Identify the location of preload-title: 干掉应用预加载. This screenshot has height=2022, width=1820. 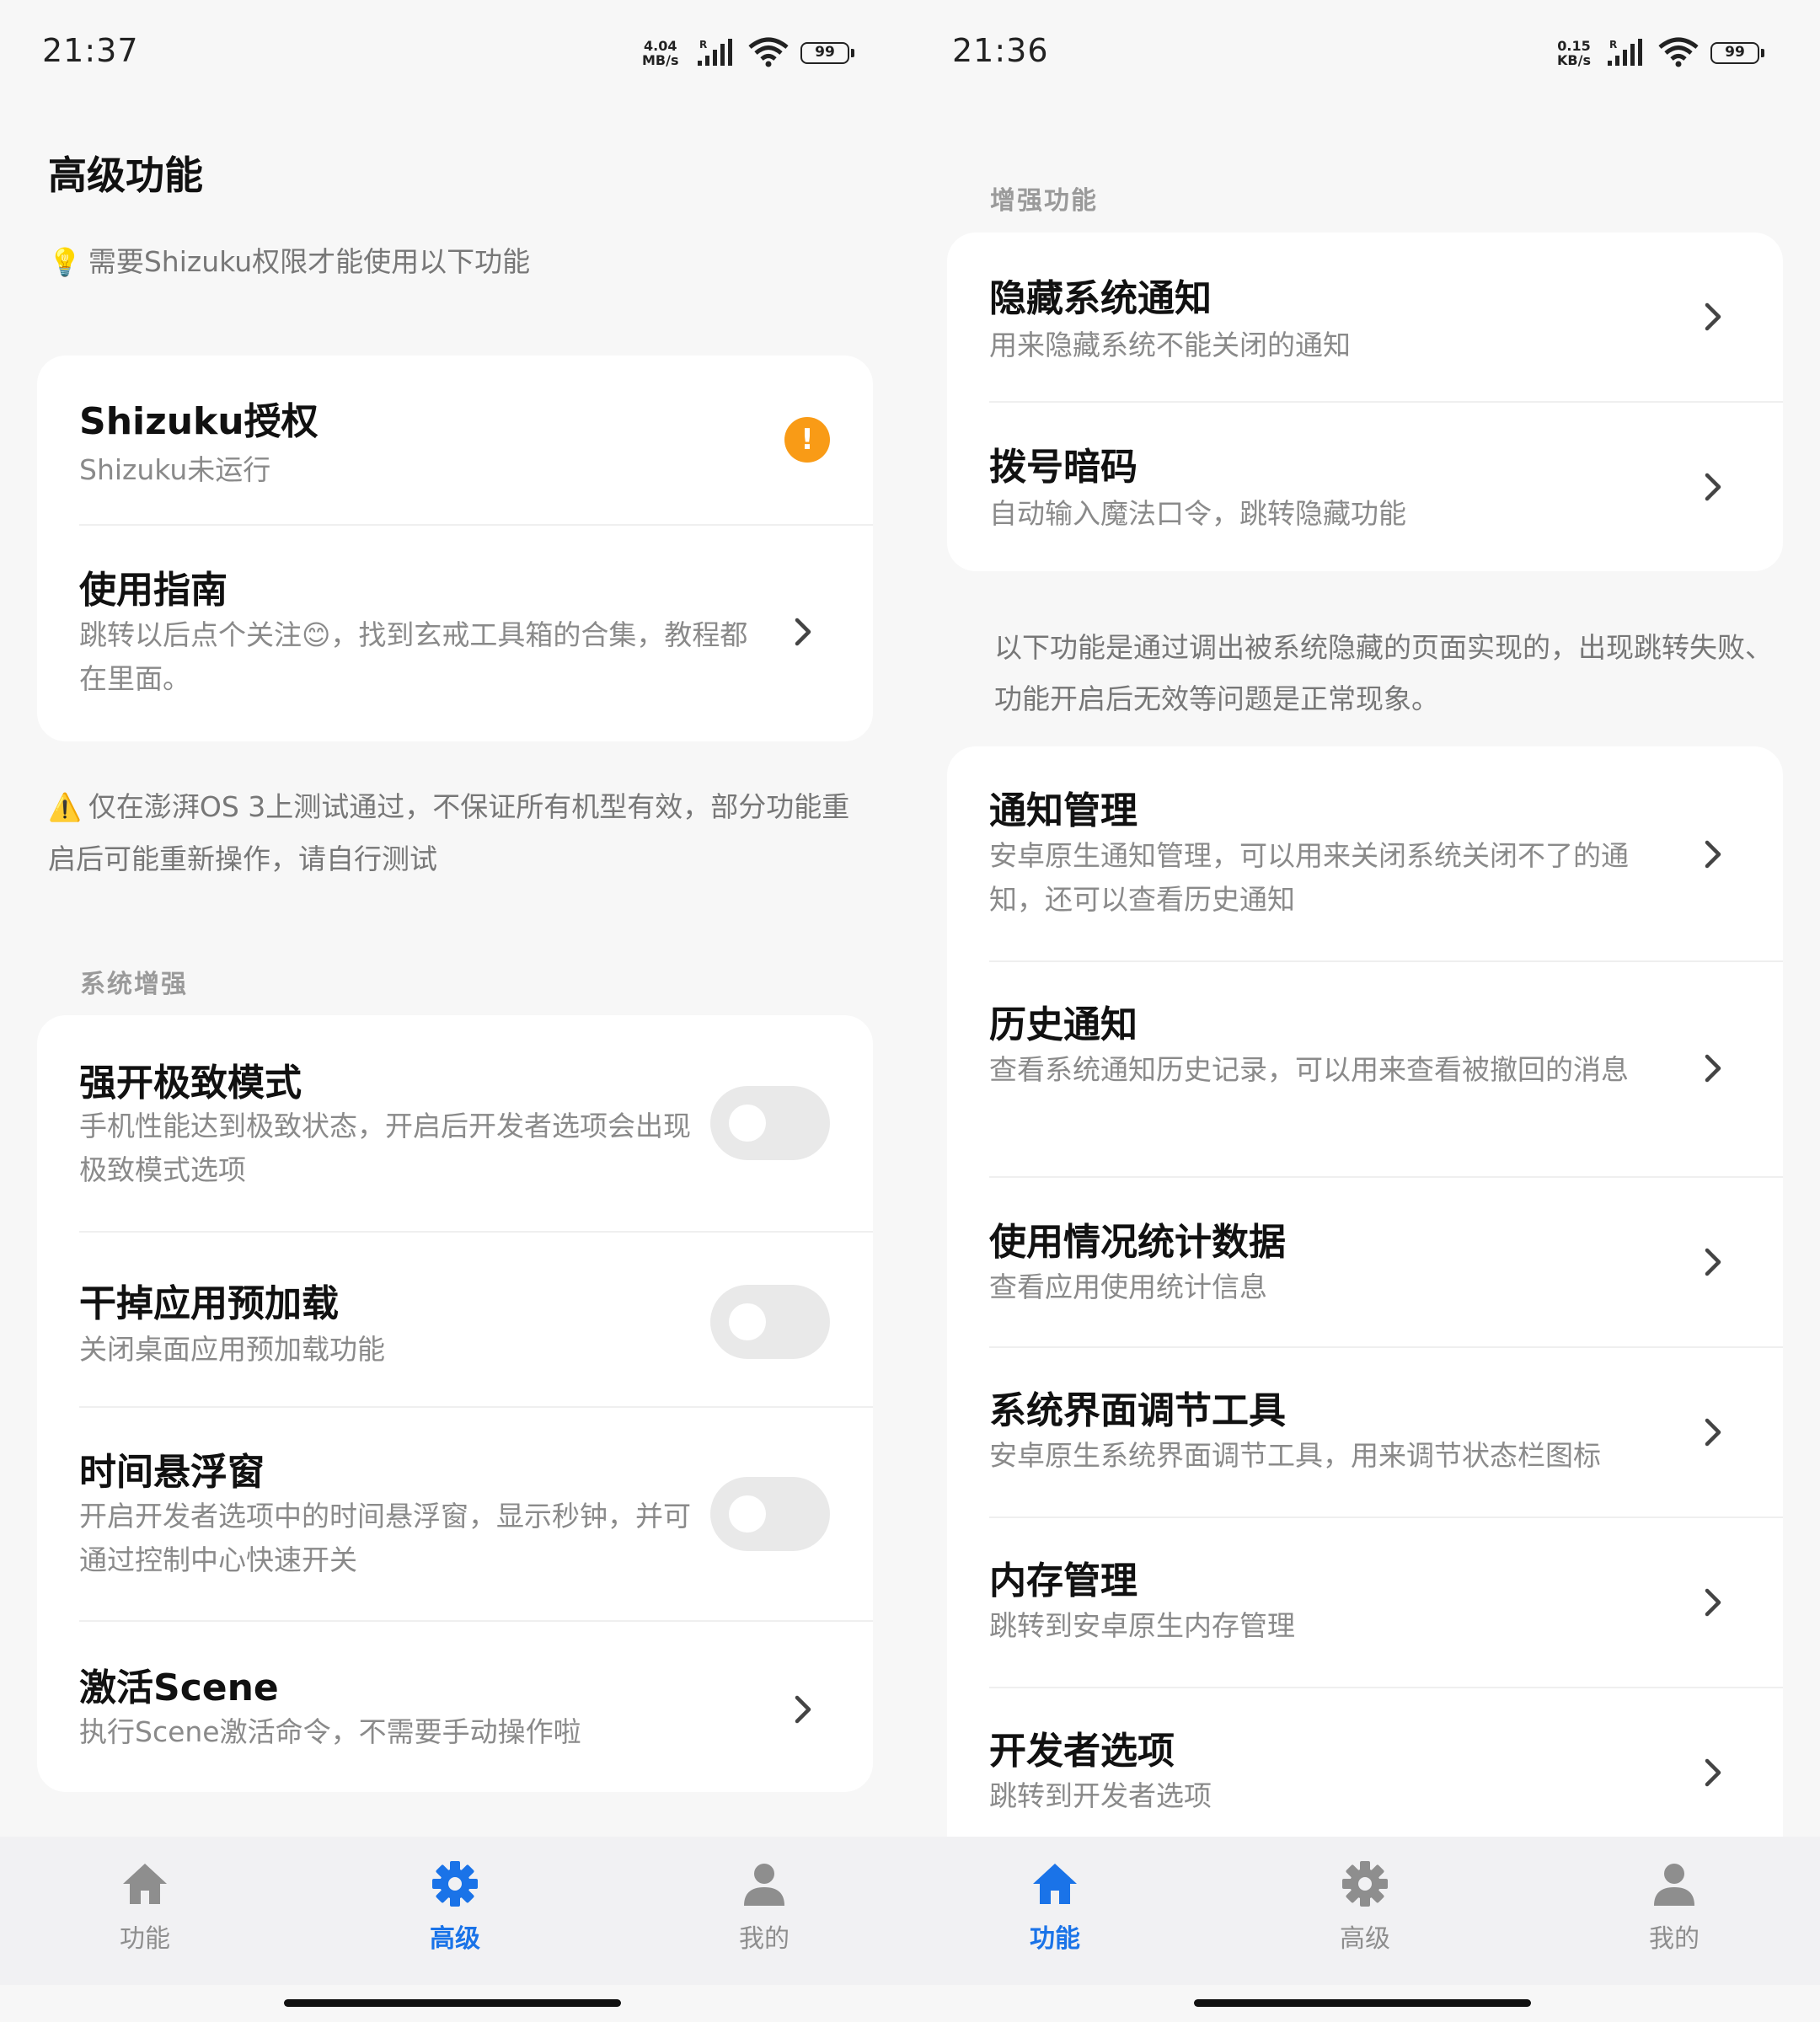
(209, 1303).